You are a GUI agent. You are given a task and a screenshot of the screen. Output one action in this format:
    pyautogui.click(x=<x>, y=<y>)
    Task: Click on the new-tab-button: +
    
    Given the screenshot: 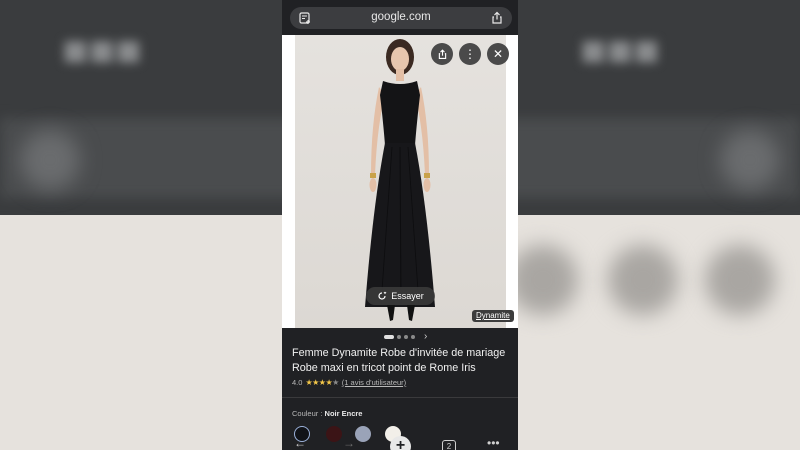 What is the action you would take?
    pyautogui.click(x=400, y=443)
    